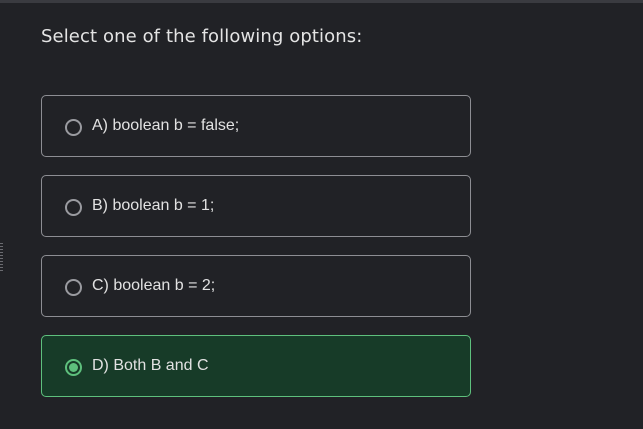 The width and height of the screenshot is (643, 429). What do you see at coordinates (256, 126) in the screenshot?
I see `option-a: A) boolean b = false;` at bounding box center [256, 126].